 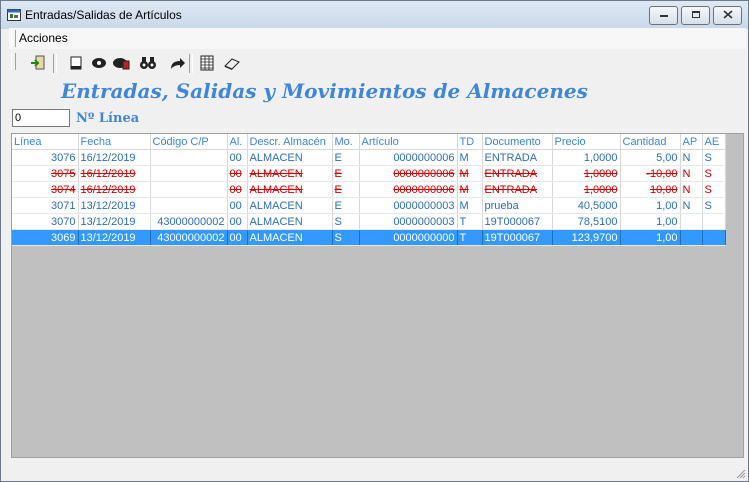 I want to click on close-icon, so click(x=727, y=15).